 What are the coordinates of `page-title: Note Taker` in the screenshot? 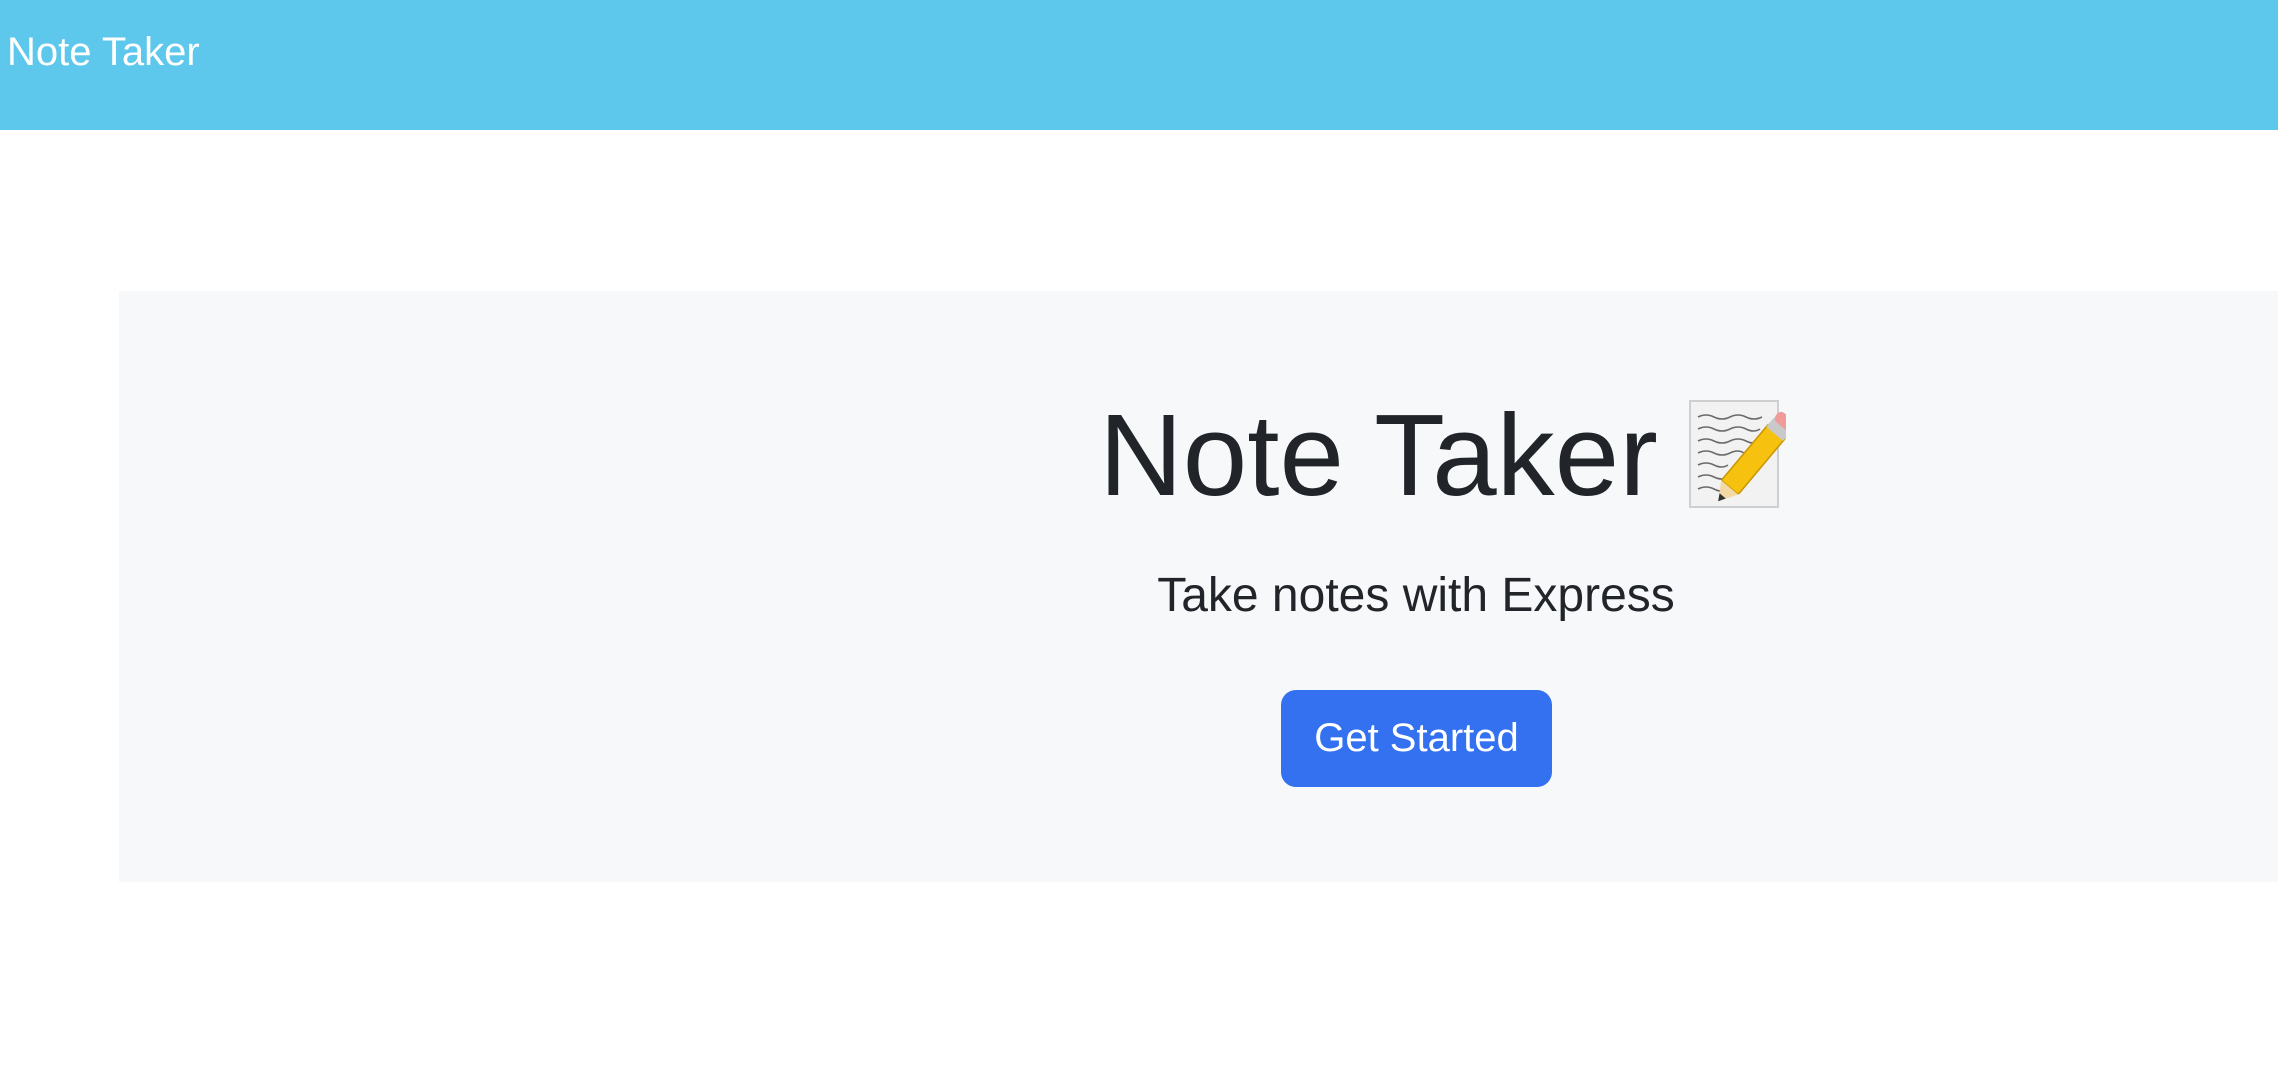 It's located at (1378, 455).